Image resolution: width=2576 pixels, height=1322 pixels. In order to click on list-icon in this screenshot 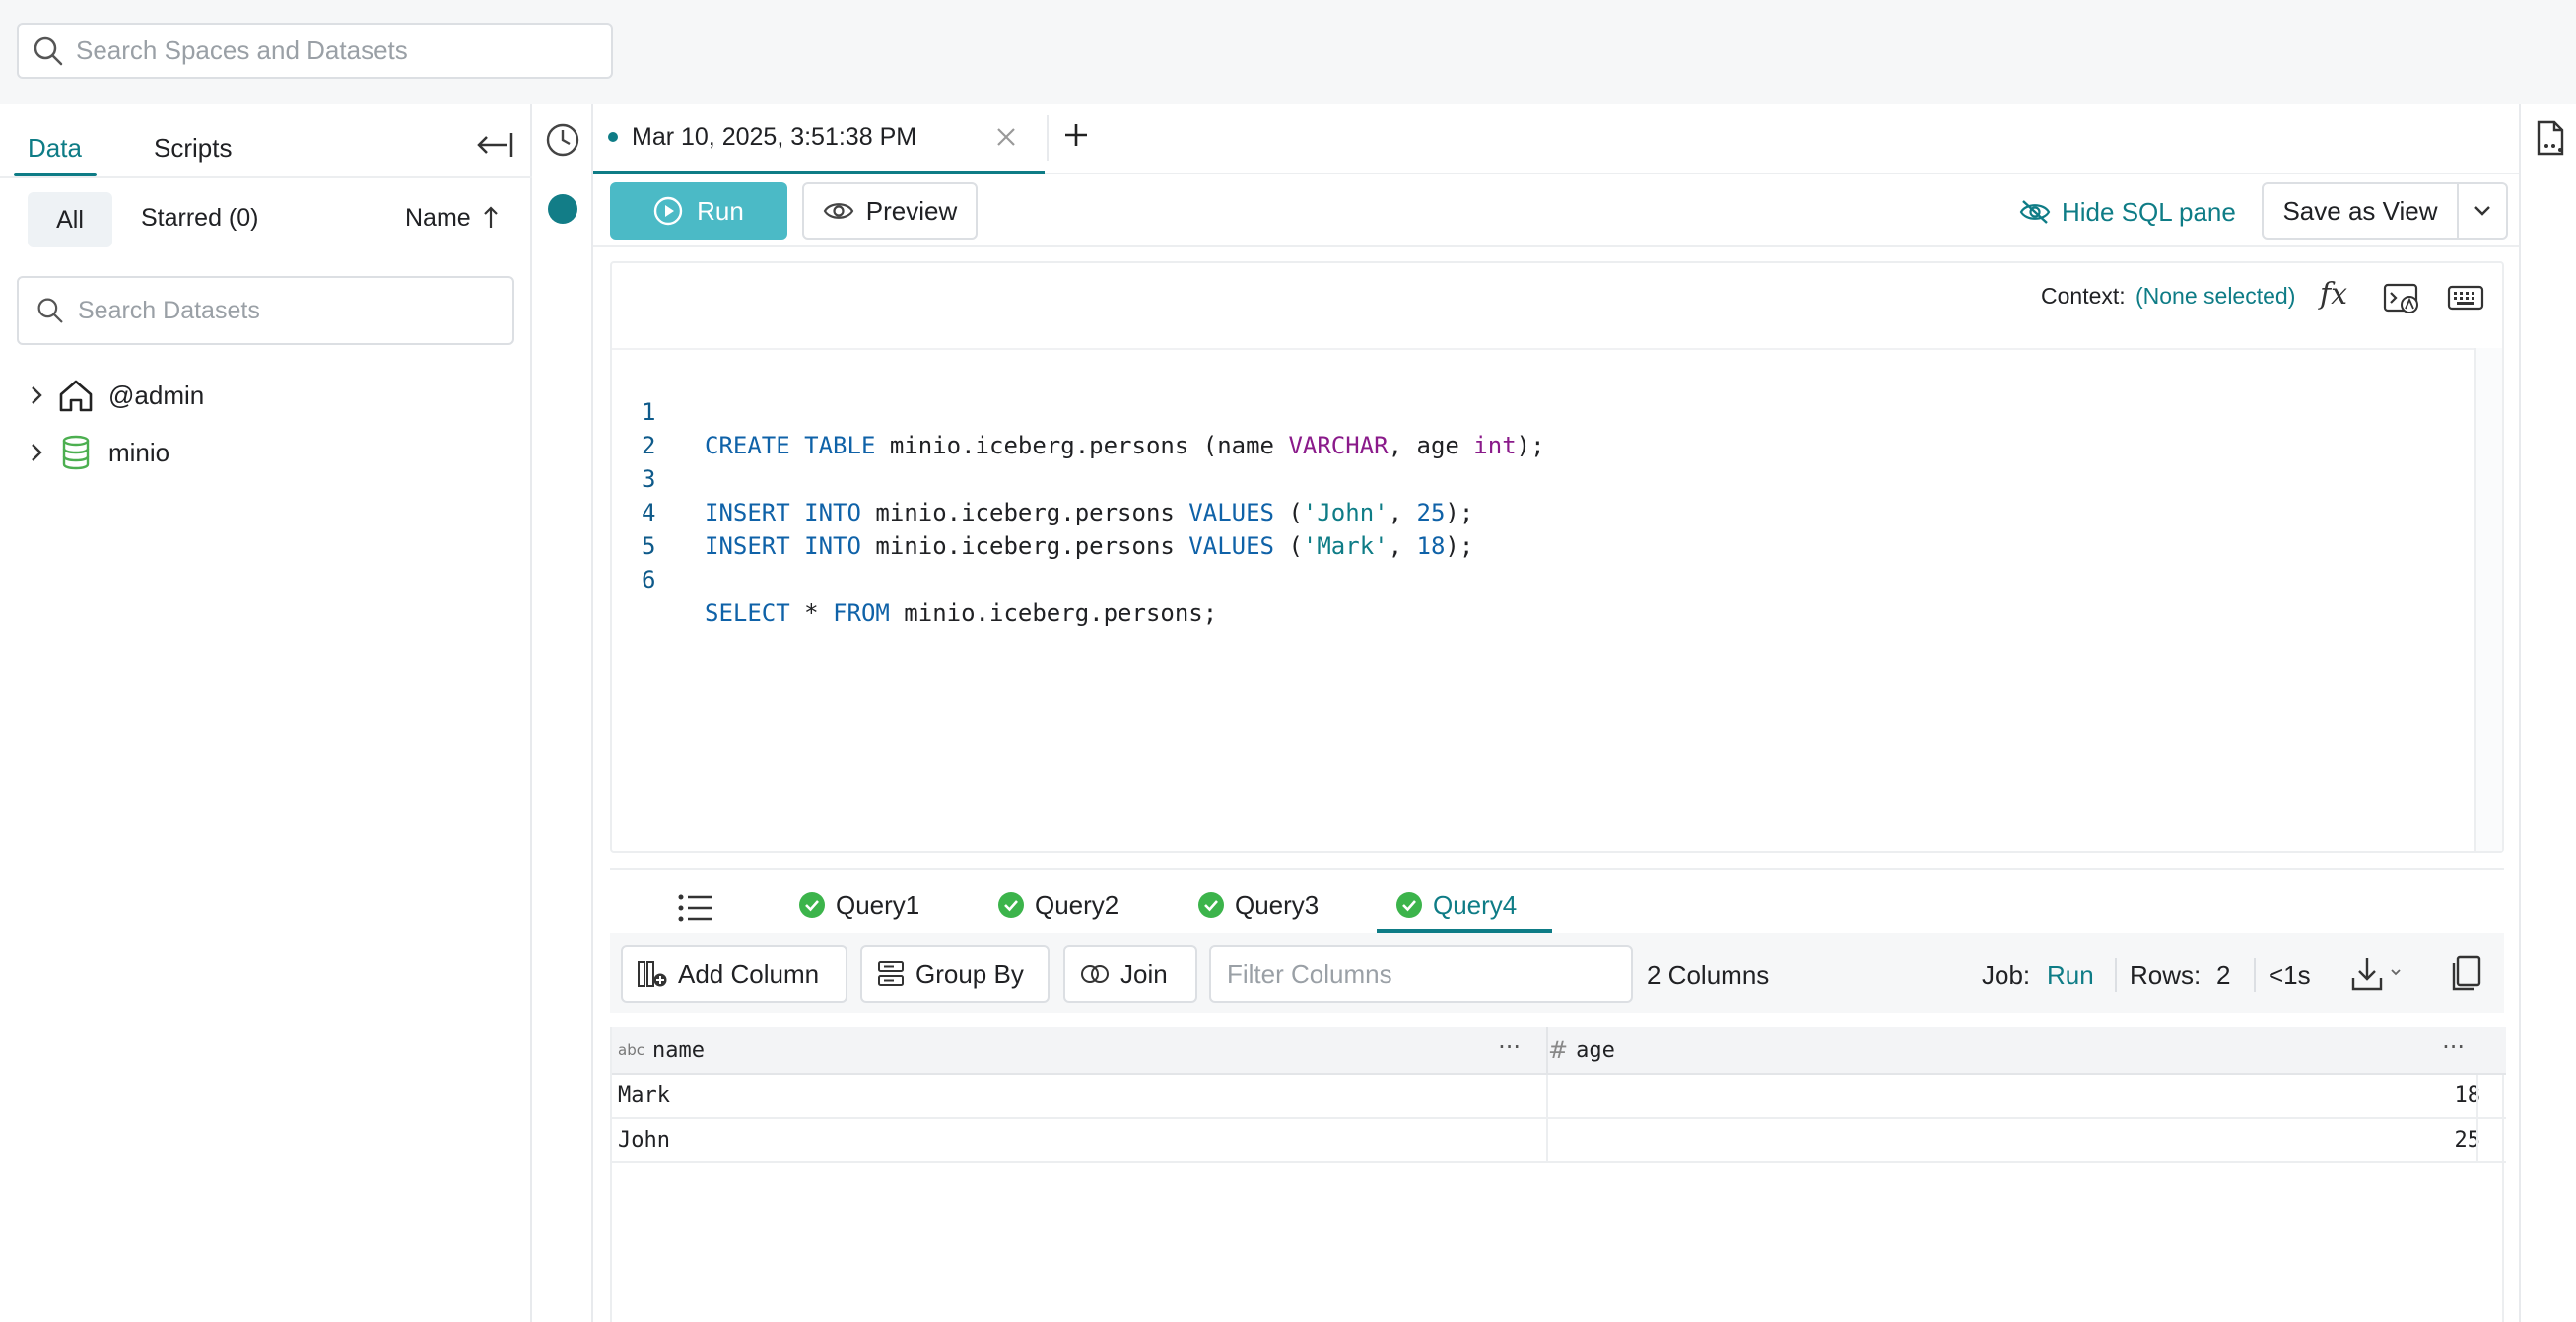, I will do `click(695, 908)`.